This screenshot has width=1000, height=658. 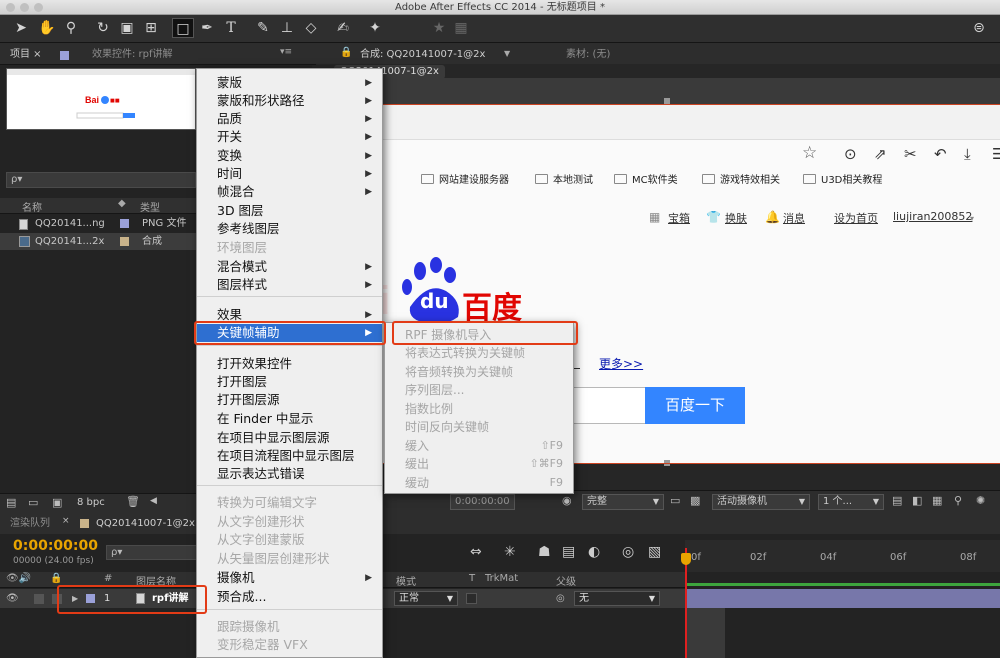 I want to click on rectangle-tool-icon: □, so click(x=183, y=28).